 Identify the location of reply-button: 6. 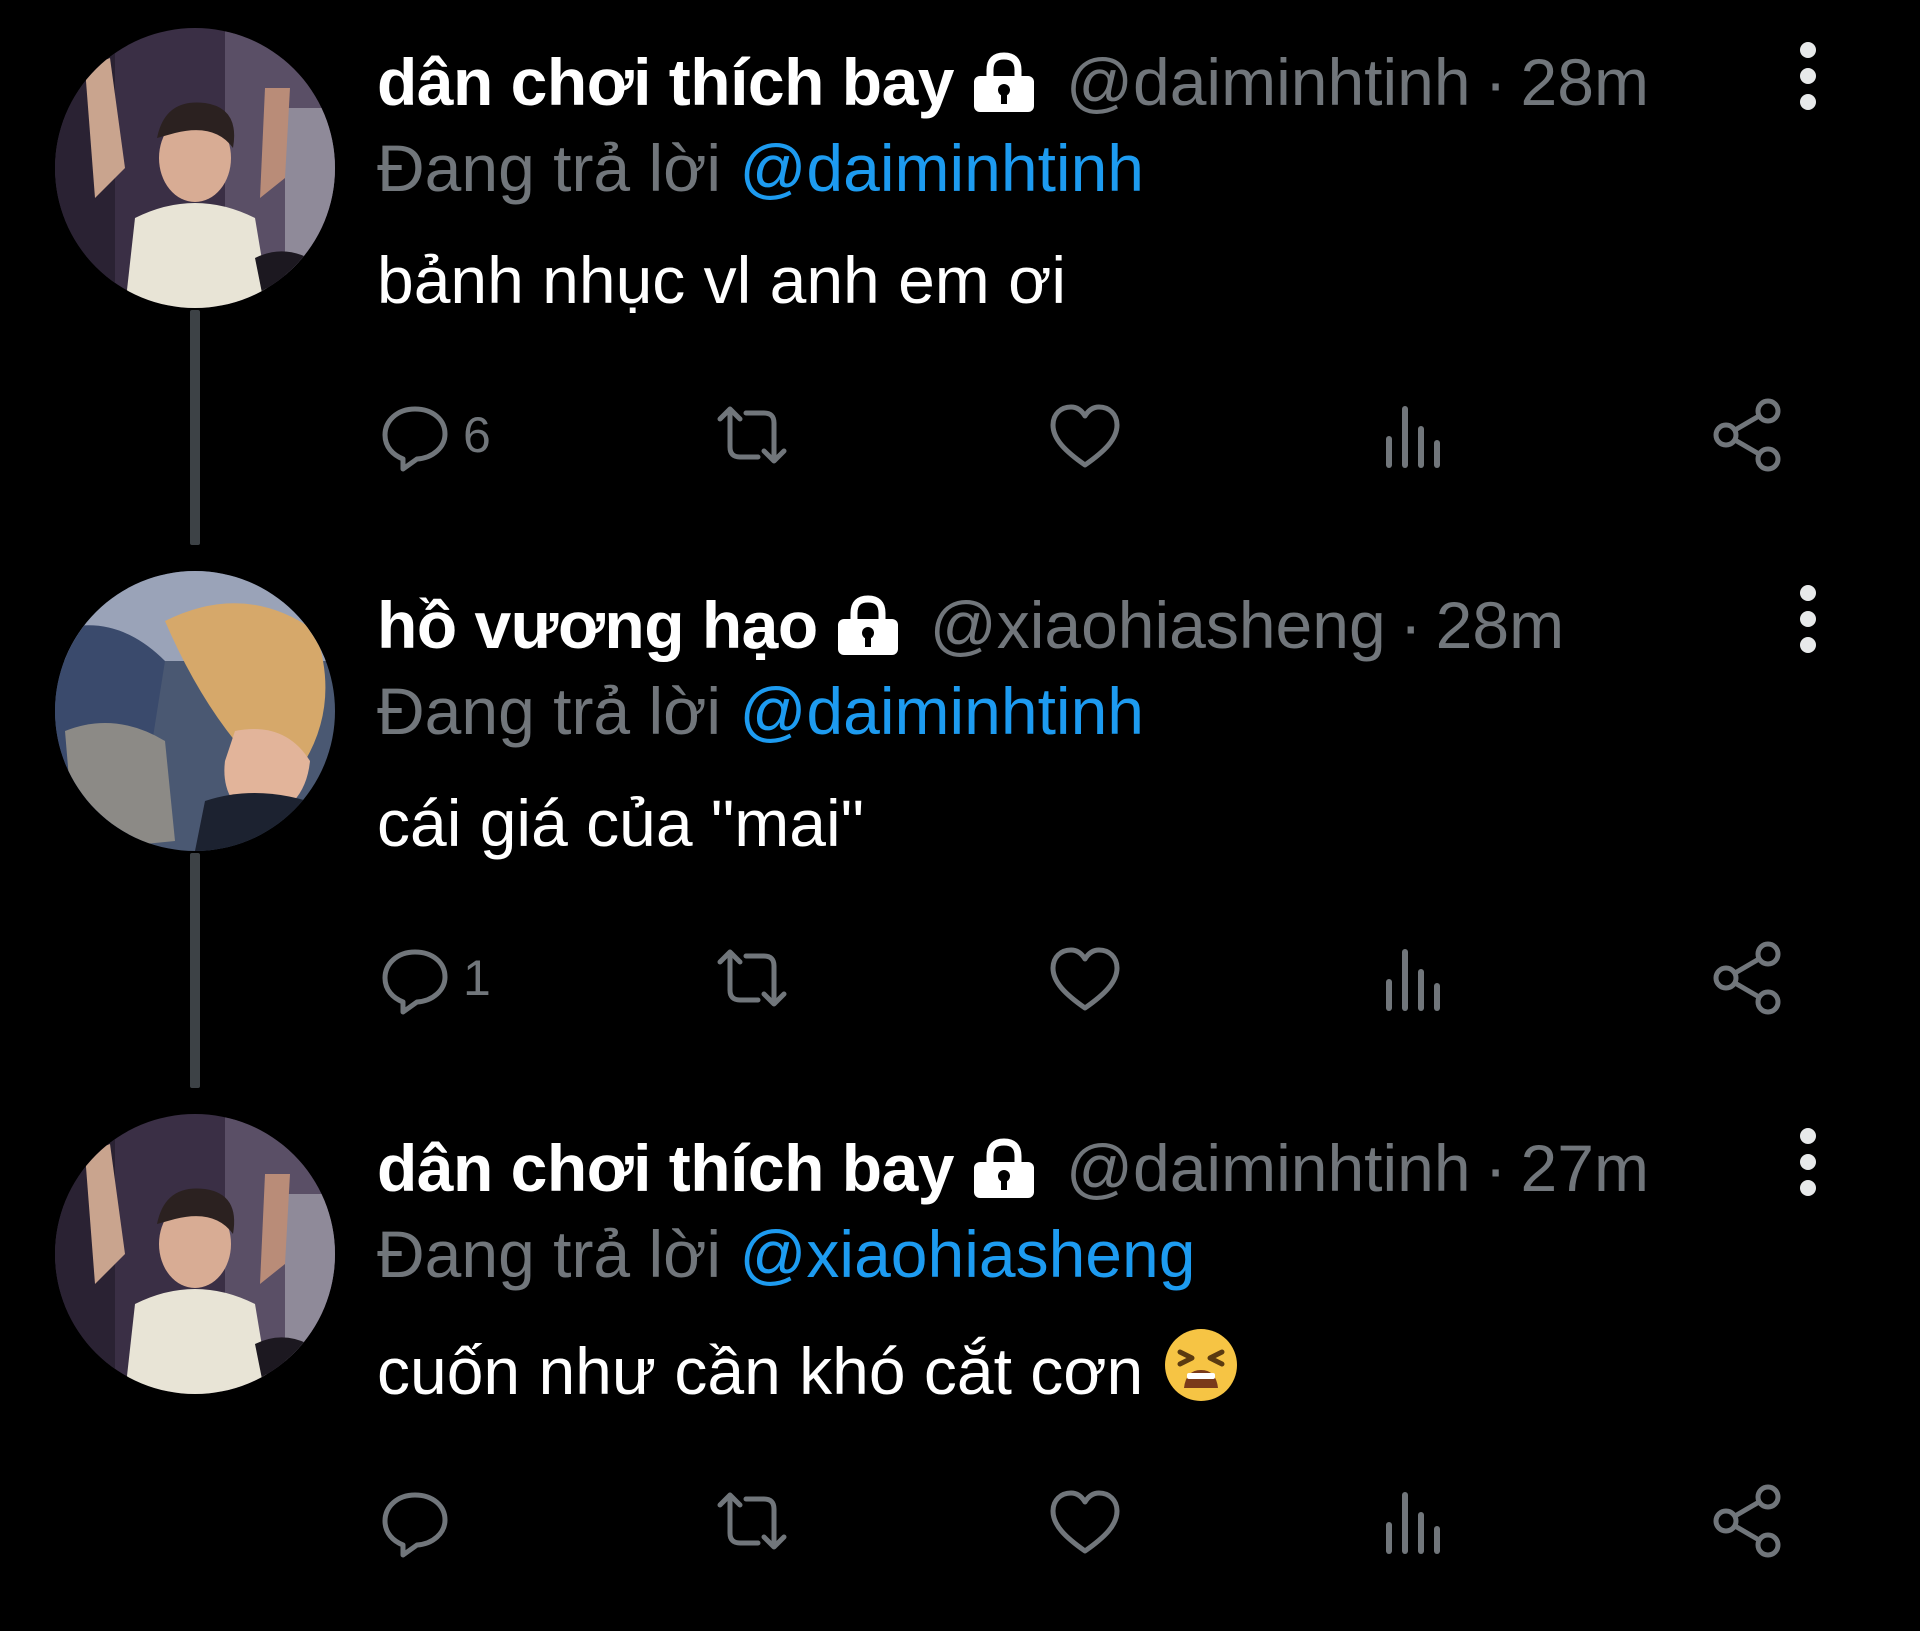
(433, 435).